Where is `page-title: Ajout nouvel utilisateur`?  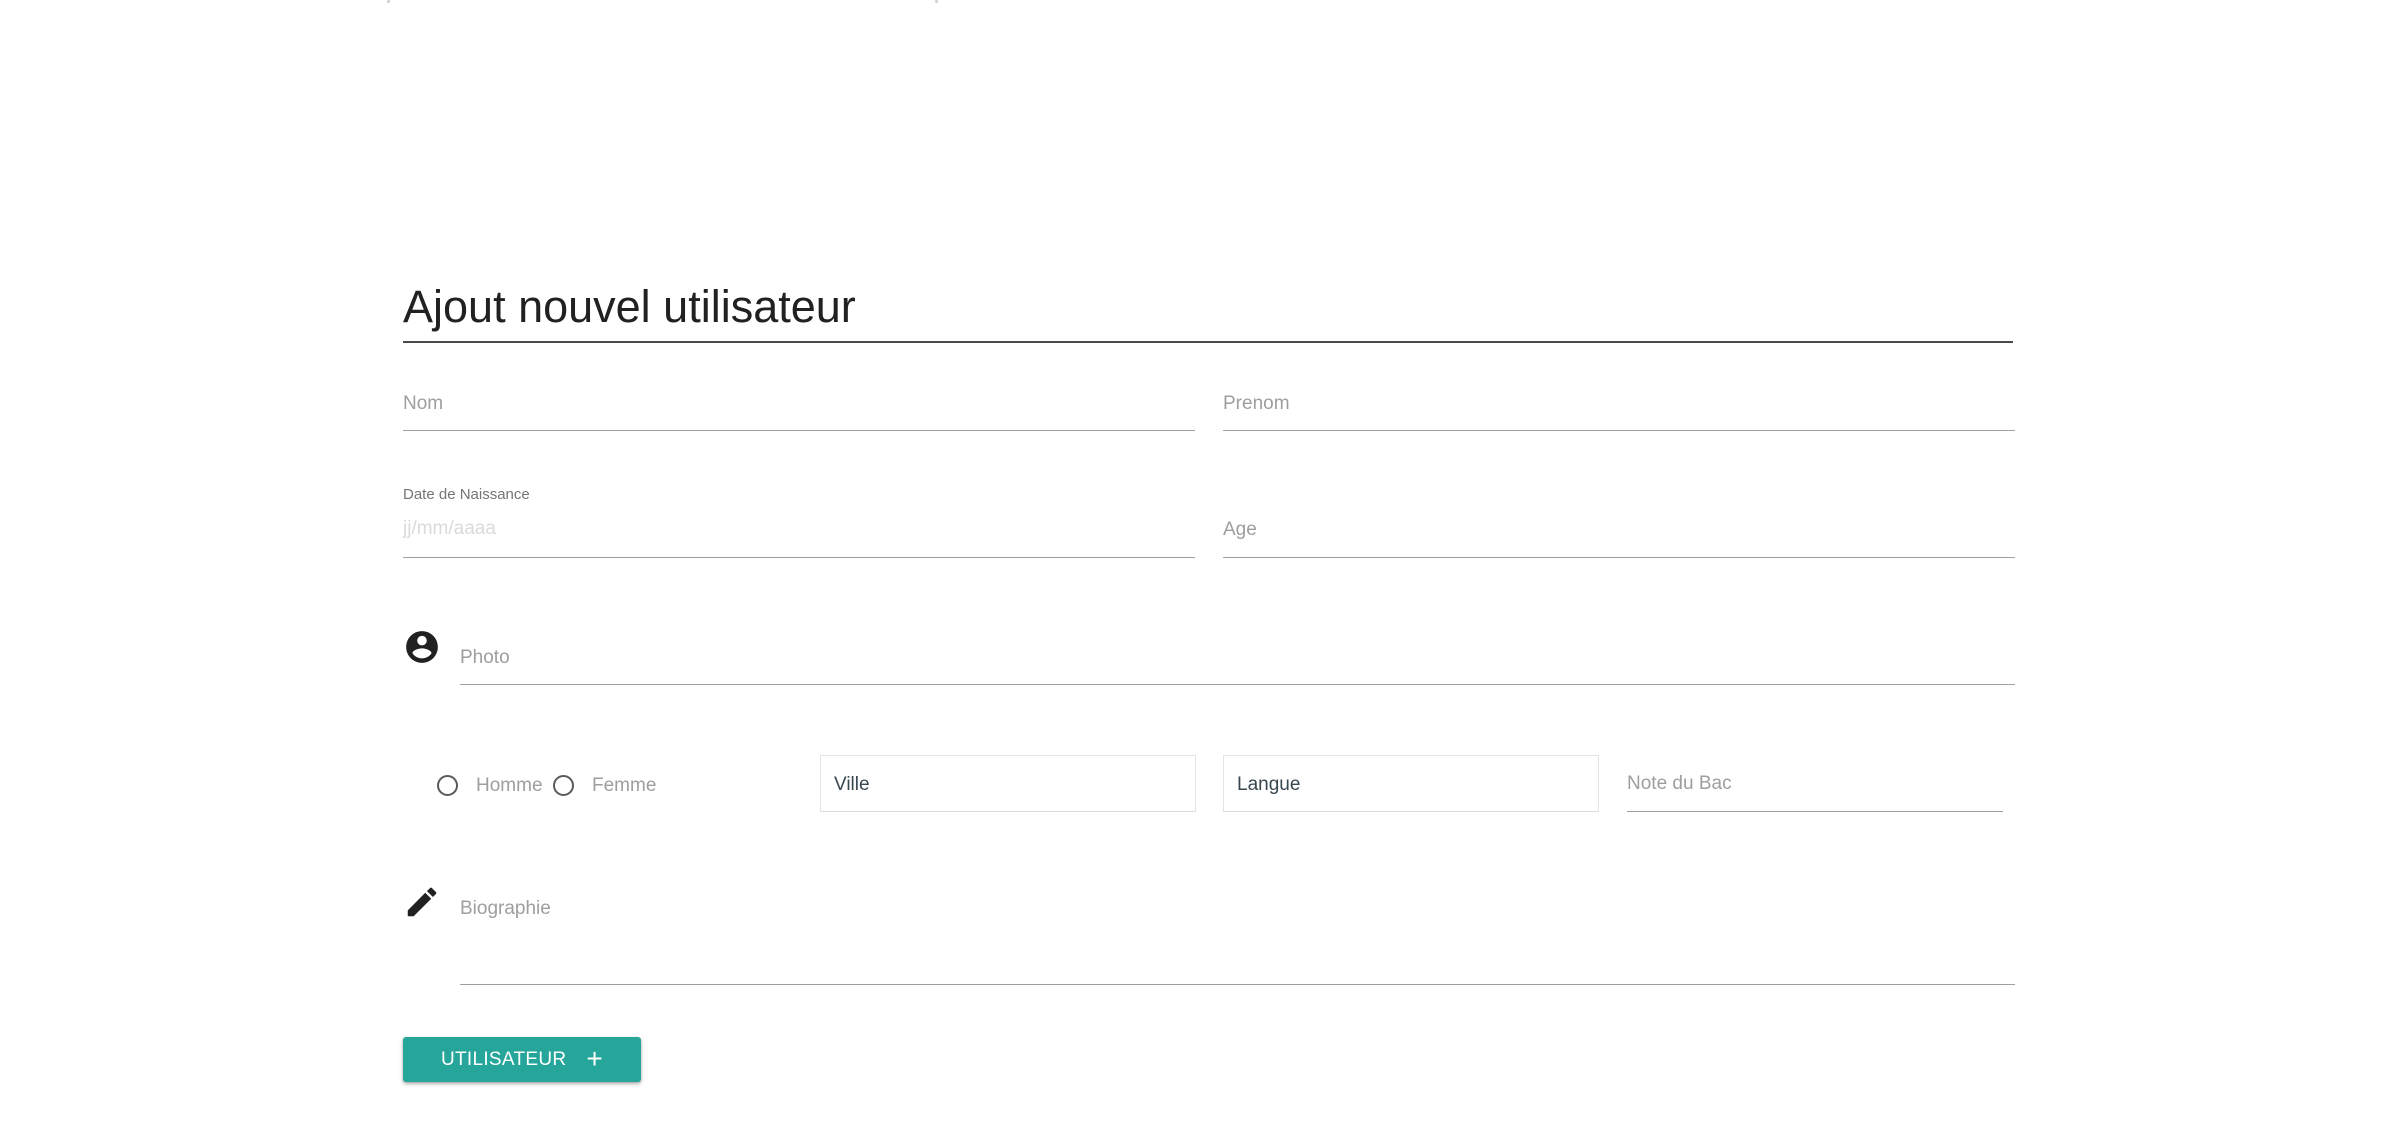 page-title: Ajout nouvel utilisateur is located at coordinates (1208, 299).